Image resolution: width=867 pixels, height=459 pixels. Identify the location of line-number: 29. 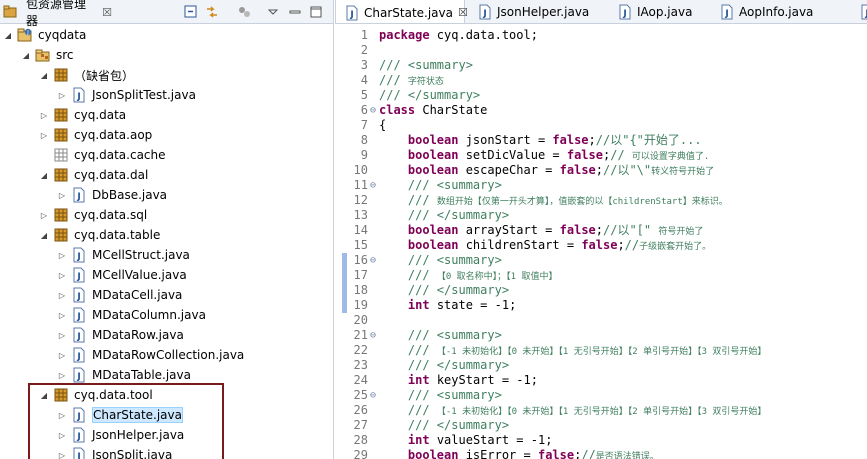
(360, 453).